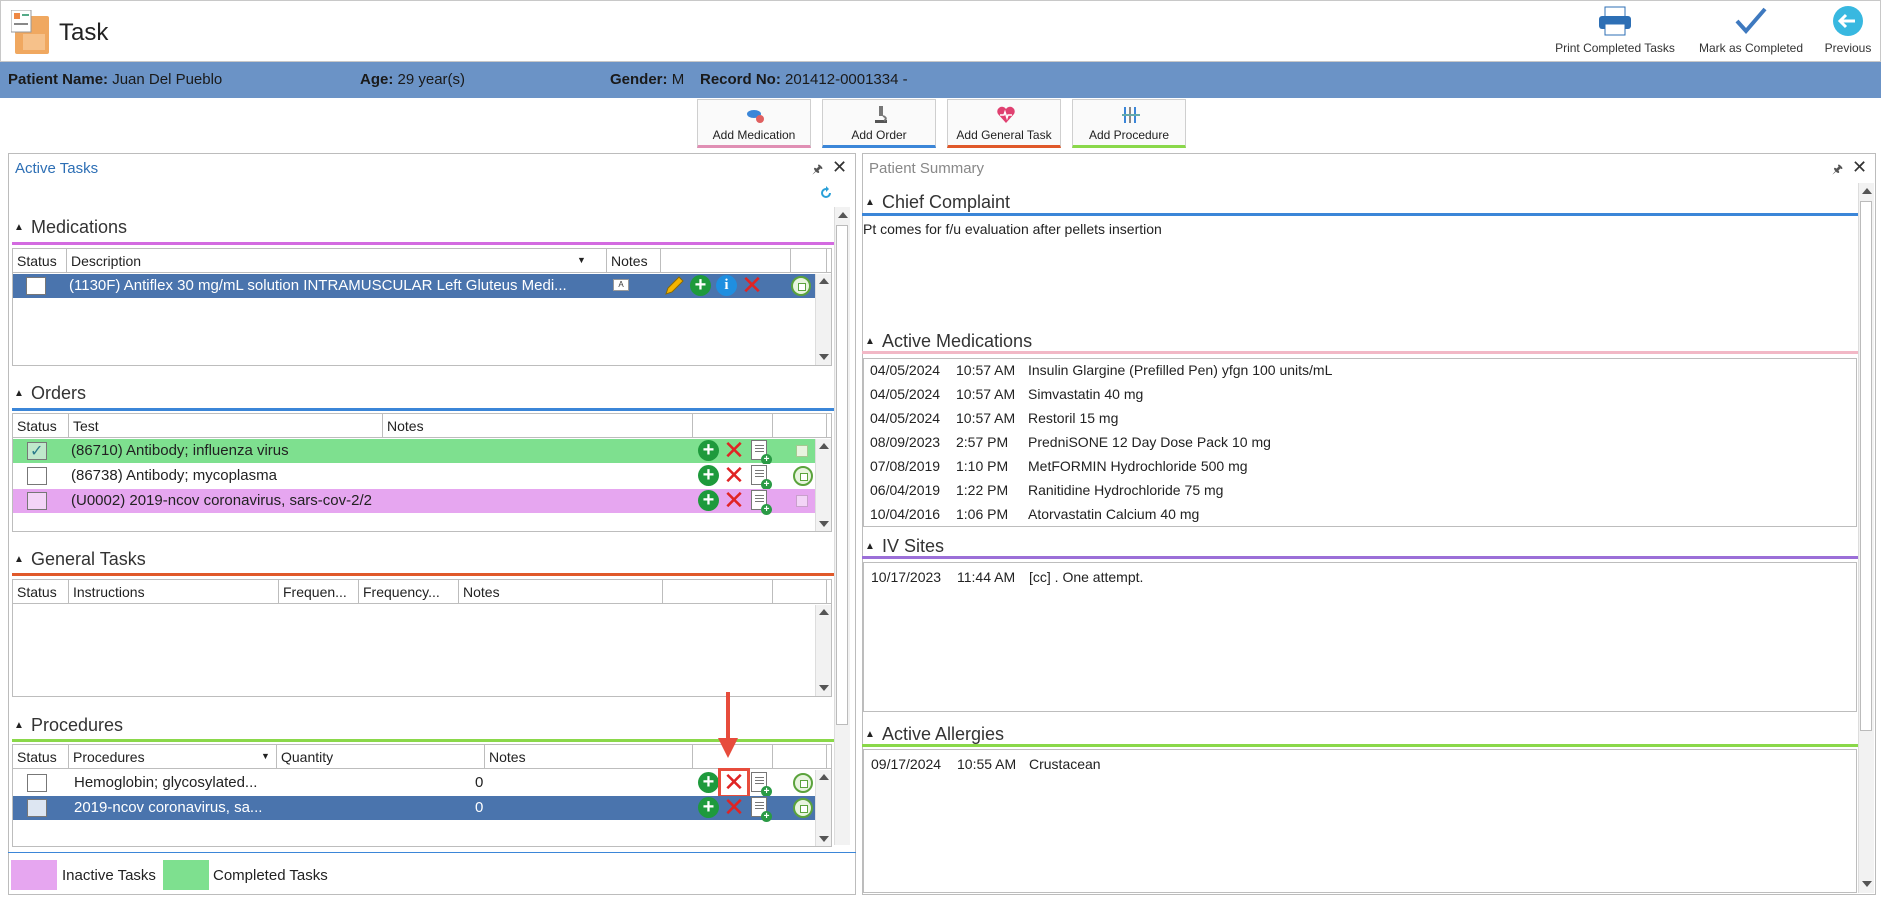  I want to click on medication-dose: 15 mg, so click(1099, 418).